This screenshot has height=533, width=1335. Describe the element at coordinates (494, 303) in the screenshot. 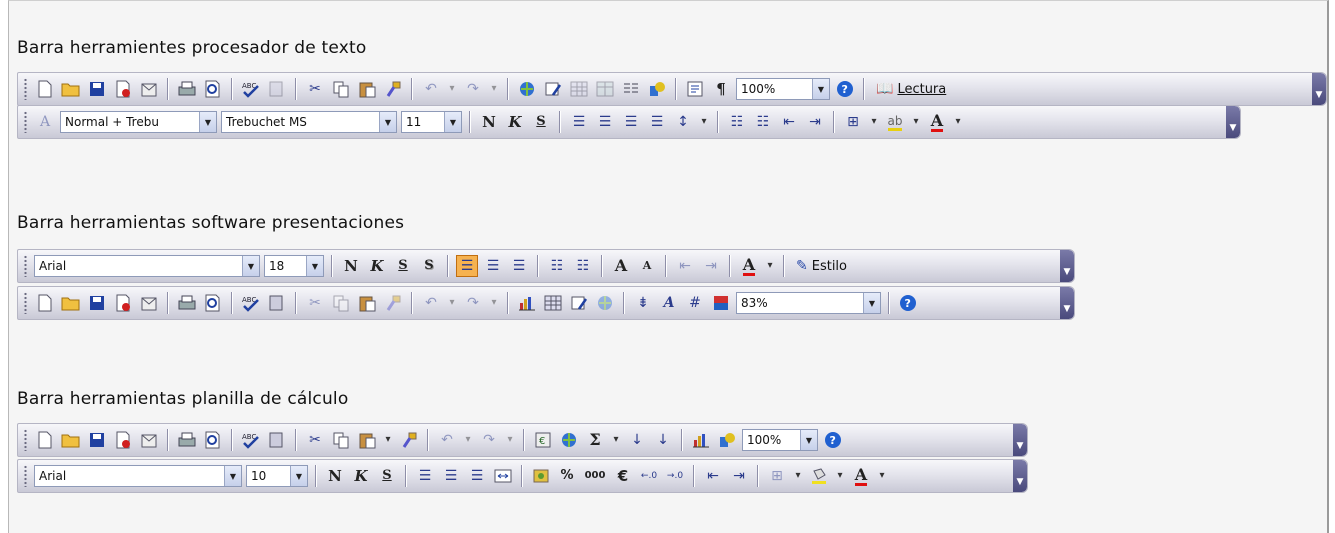

I see `redo-dropdown-icon: ▾` at that location.